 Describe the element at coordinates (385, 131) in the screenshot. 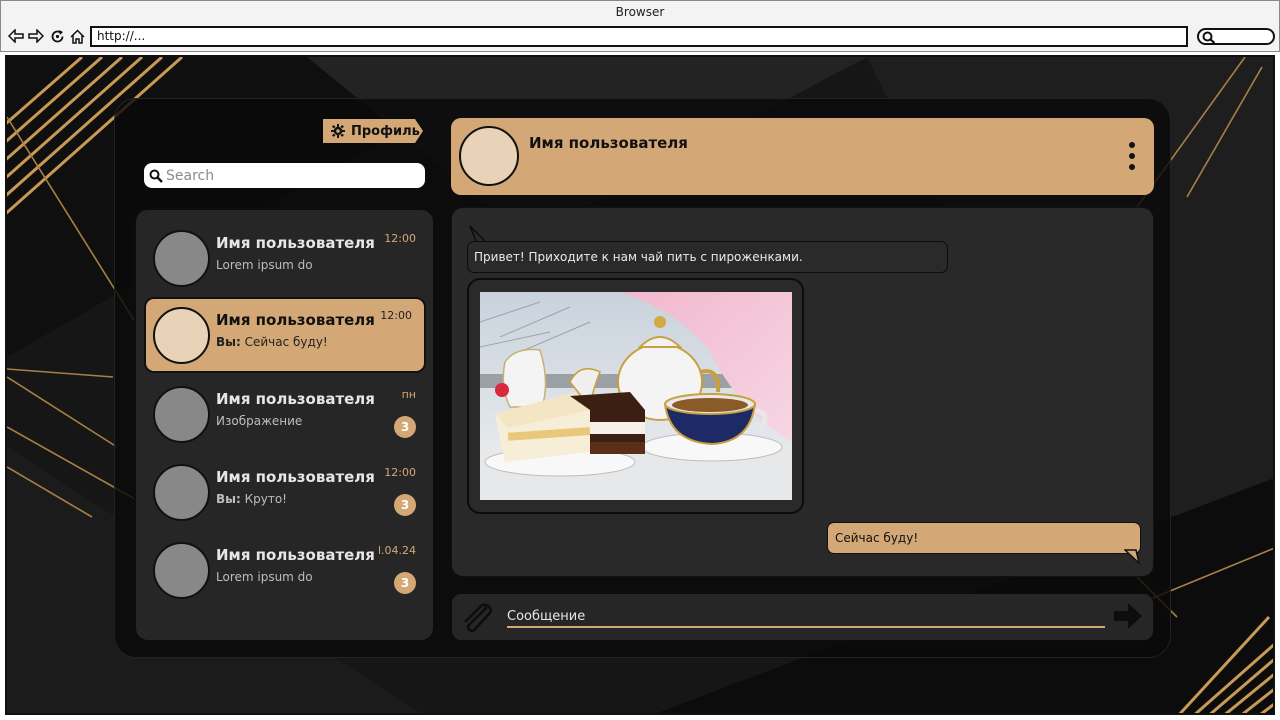

I see `profile-label: Профиль` at that location.